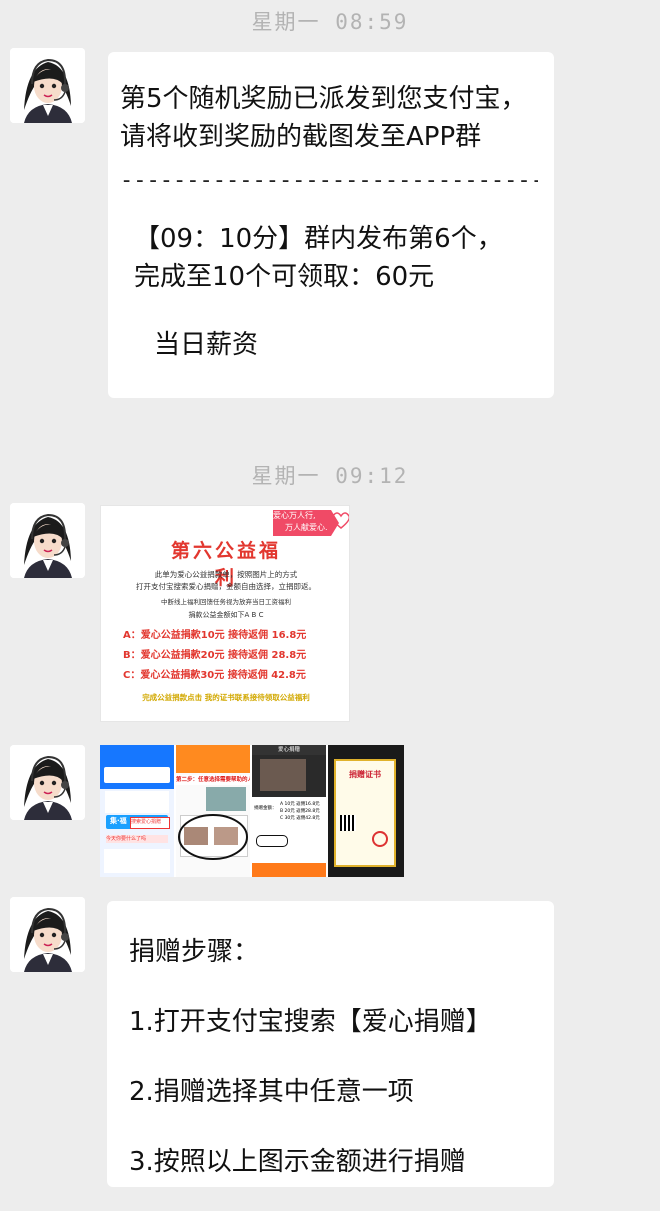 Image resolution: width=660 pixels, height=1211 pixels. Describe the element at coordinates (226, 697) in the screenshot. I see `poster-footer: 完成公益捐款点击 我的证书联系接待领取公益福利` at that location.